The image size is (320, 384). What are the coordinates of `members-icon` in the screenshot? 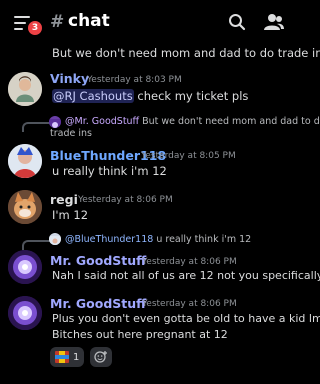 It's located at (274, 22).